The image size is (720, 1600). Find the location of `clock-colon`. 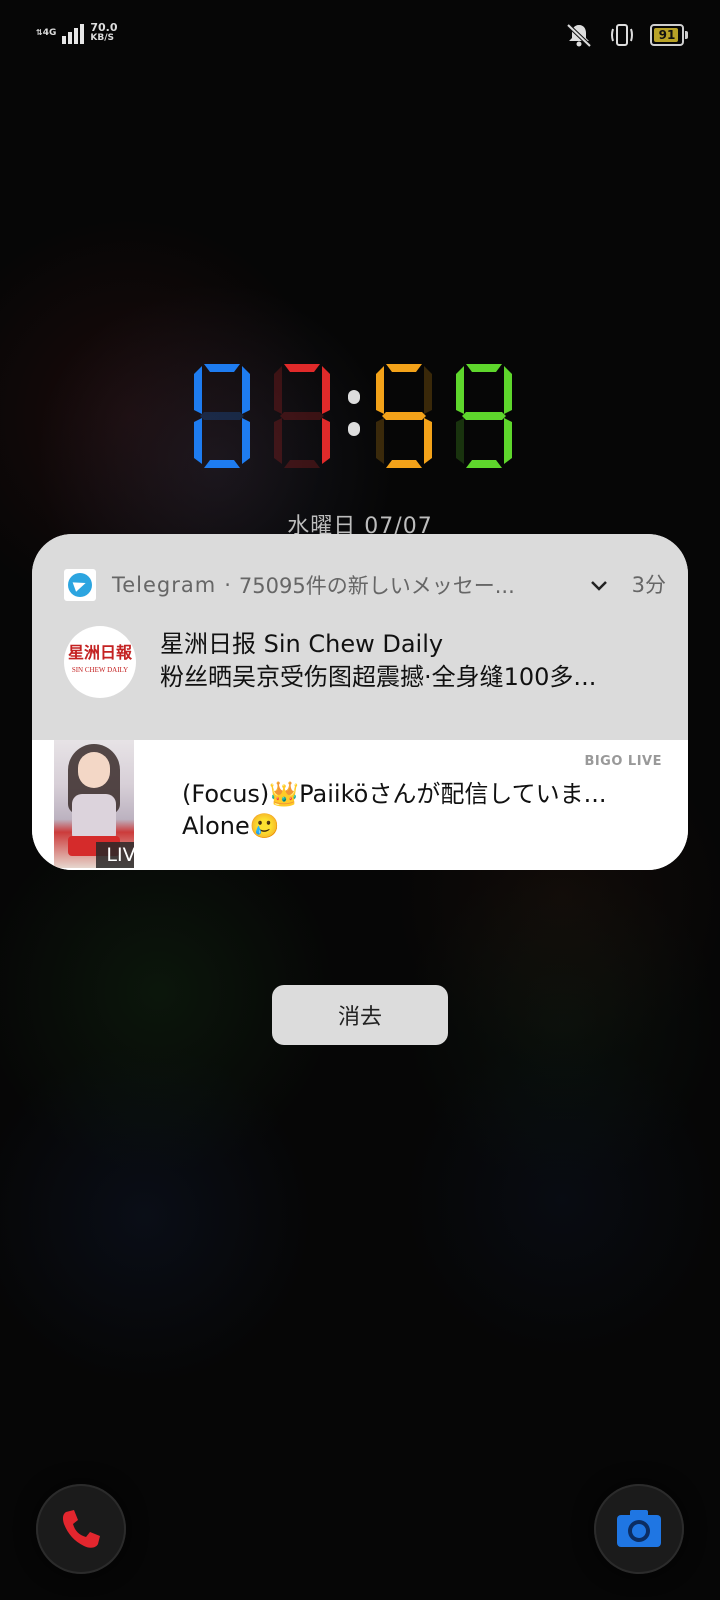

clock-colon is located at coordinates (354, 415).